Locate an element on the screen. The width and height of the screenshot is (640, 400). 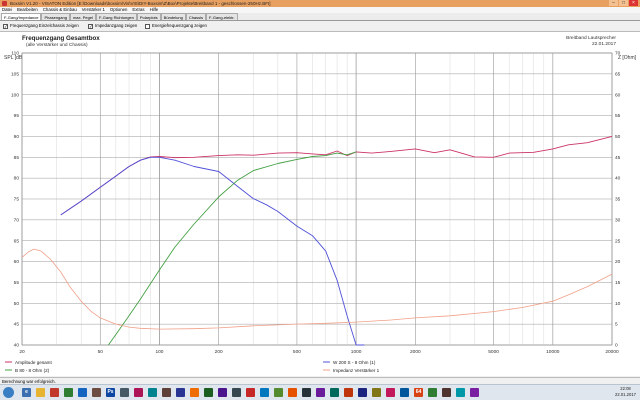
x-tick-label: 50 is located at coordinates (101, 352).